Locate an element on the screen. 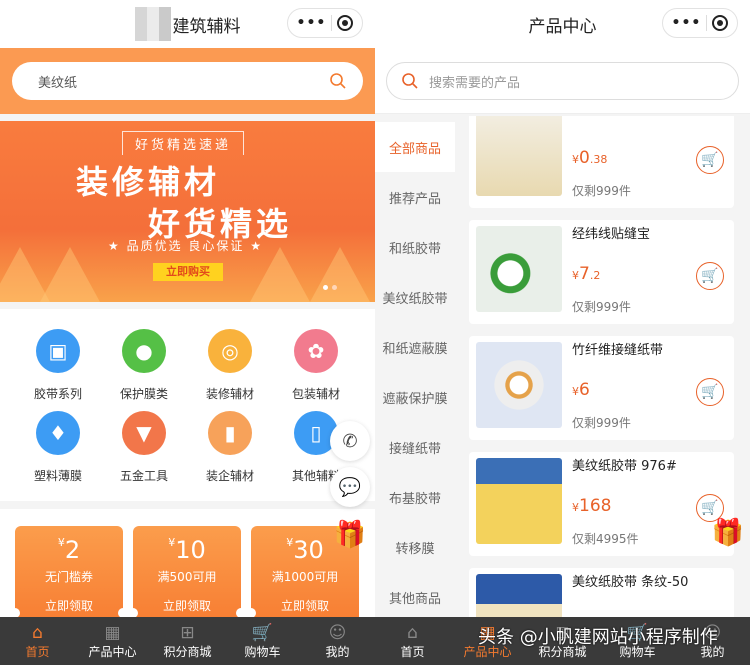 This screenshot has width=750, height=665. home-icon: ⌂ is located at coordinates (37, 632).